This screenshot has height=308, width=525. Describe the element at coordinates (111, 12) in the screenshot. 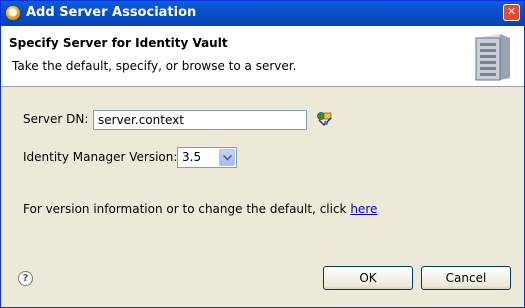

I see `window-title: Add Server Association` at that location.